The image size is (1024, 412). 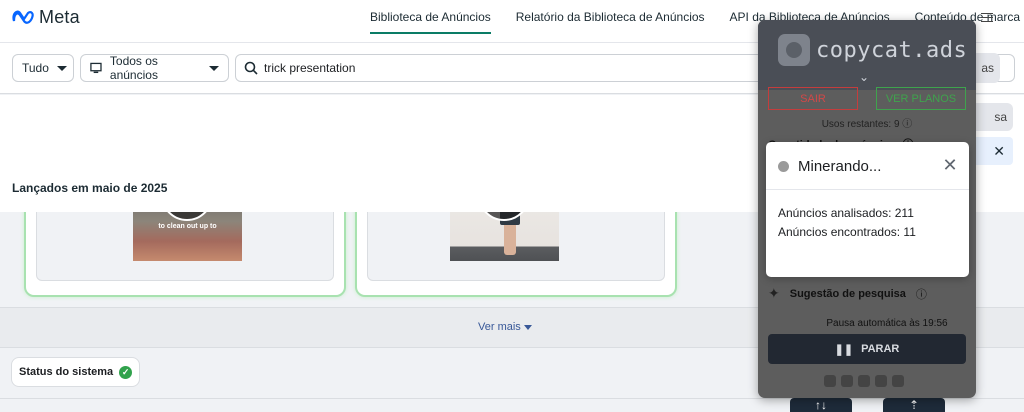 I want to click on ads-analyzed: Anúncios analisados: 211, so click(x=846, y=213).